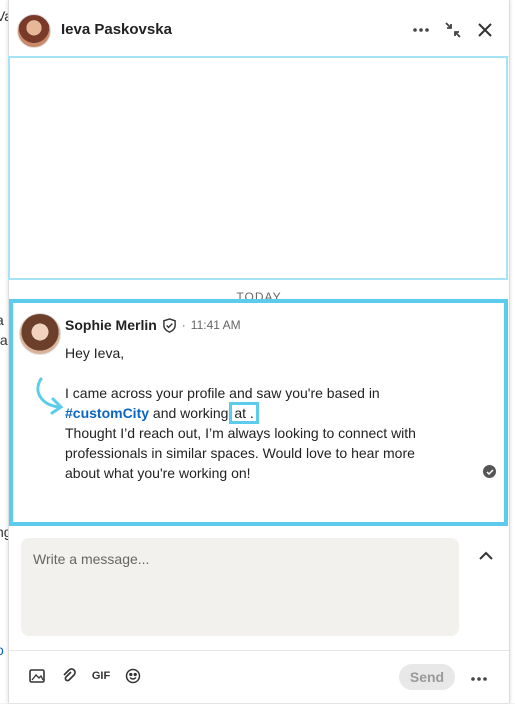  I want to click on minimize-icon, so click(453, 30).